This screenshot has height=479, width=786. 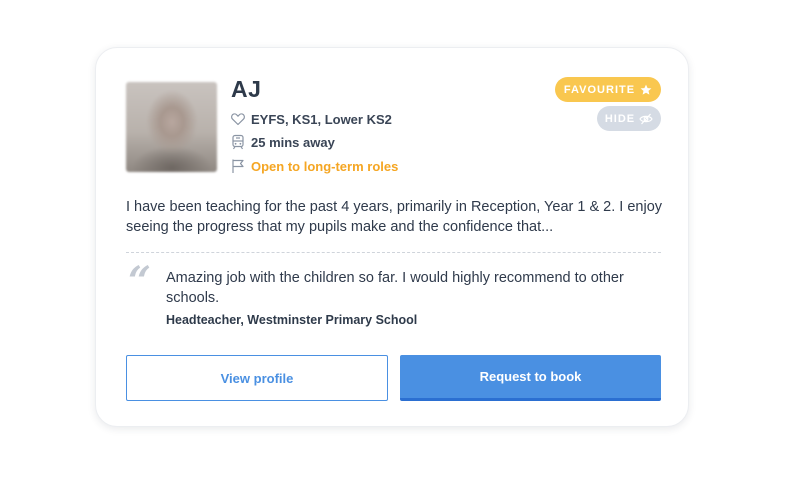 What do you see at coordinates (646, 118) in the screenshot?
I see `eye-slash-icon` at bounding box center [646, 118].